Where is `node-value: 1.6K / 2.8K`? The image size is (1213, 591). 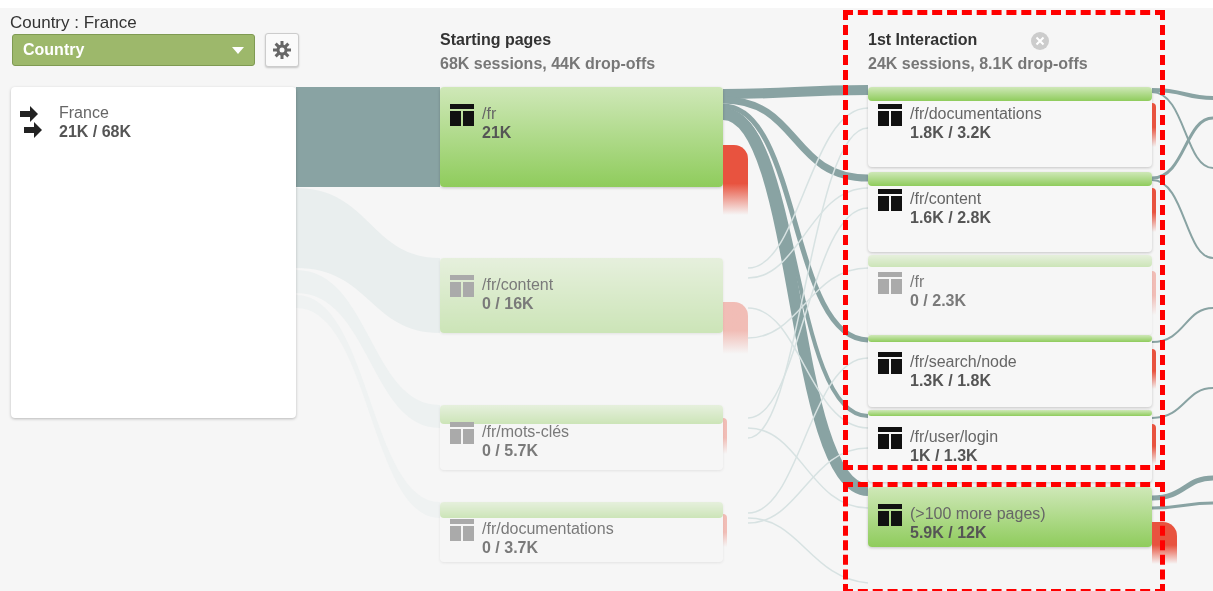
node-value: 1.6K / 2.8K is located at coordinates (950, 217).